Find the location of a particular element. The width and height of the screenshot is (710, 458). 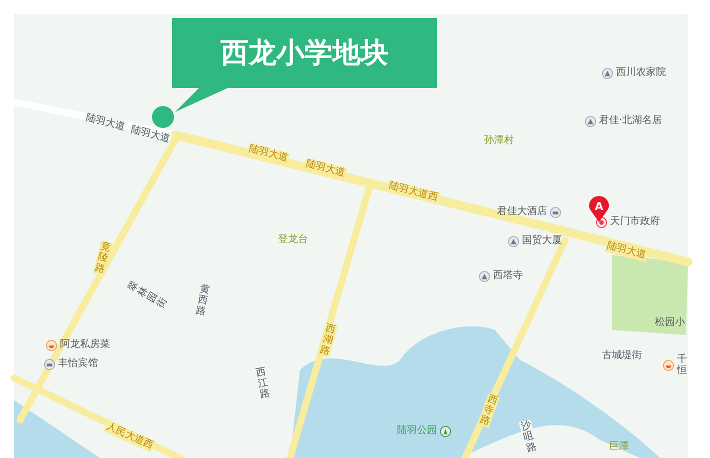

place-label: 天门市政府 is located at coordinates (635, 222).